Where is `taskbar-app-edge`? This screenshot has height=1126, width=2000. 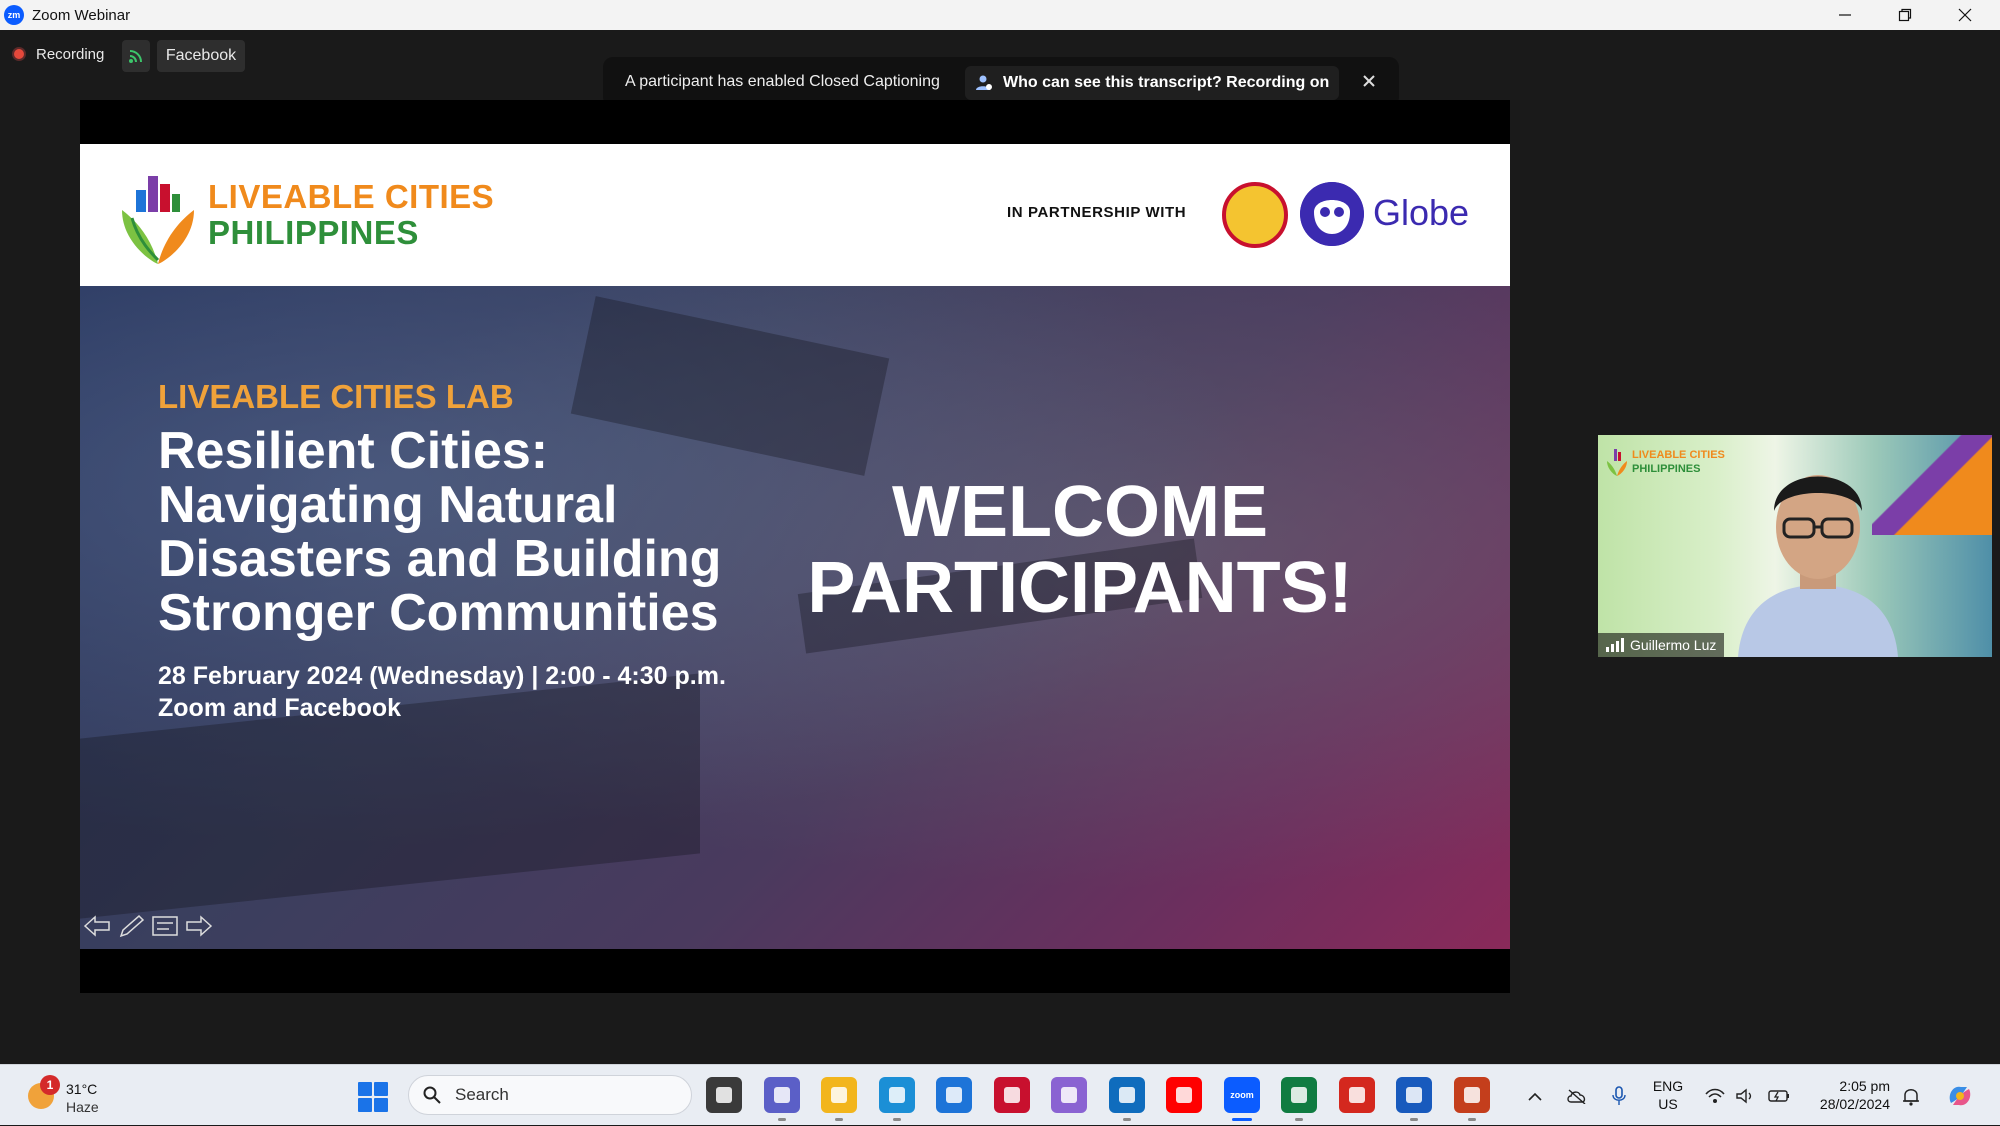
taskbar-app-edge is located at coordinates (897, 1099).